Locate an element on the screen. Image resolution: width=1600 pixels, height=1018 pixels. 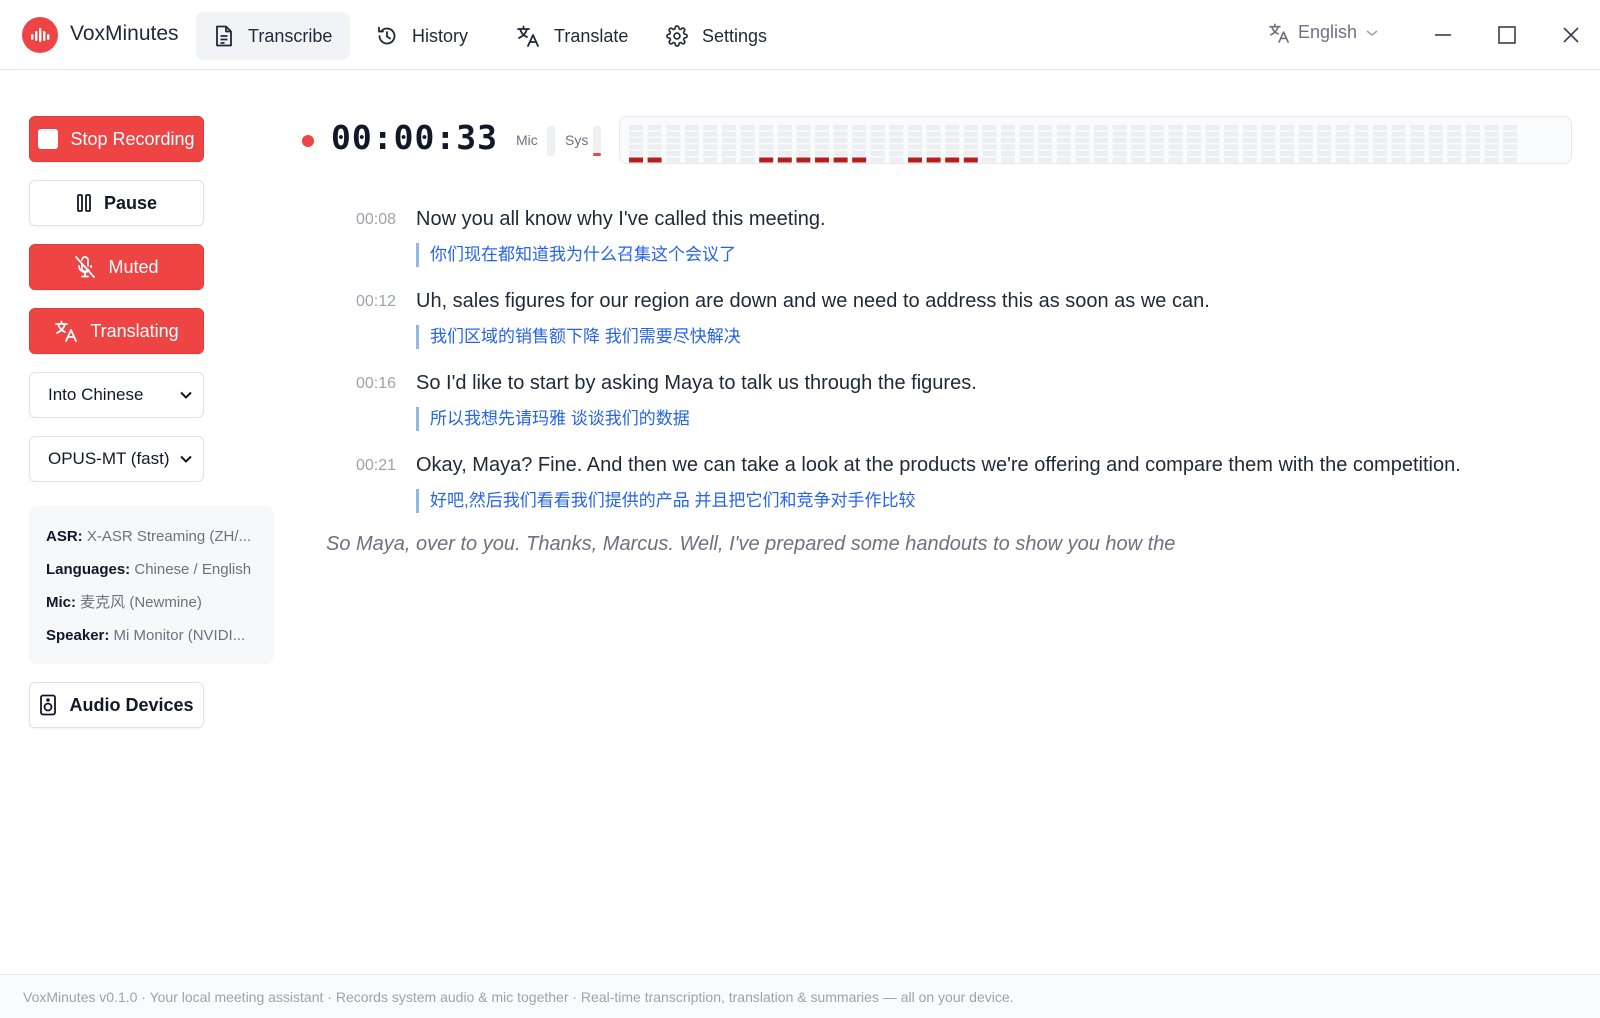
tab-settings: Settings is located at coordinates (716, 36).